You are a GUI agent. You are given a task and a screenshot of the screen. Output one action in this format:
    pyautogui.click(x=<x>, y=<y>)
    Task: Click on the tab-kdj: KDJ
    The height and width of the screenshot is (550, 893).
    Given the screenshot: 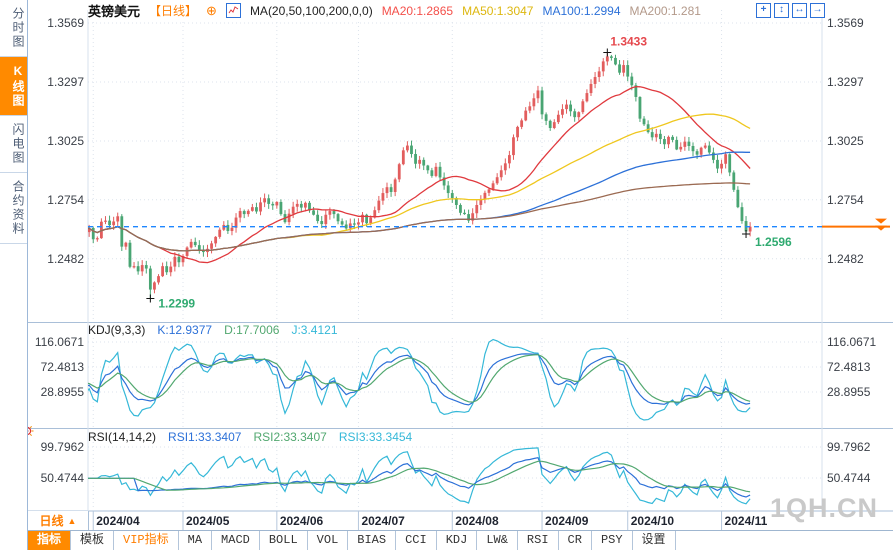 What is the action you would take?
    pyautogui.click(x=457, y=540)
    